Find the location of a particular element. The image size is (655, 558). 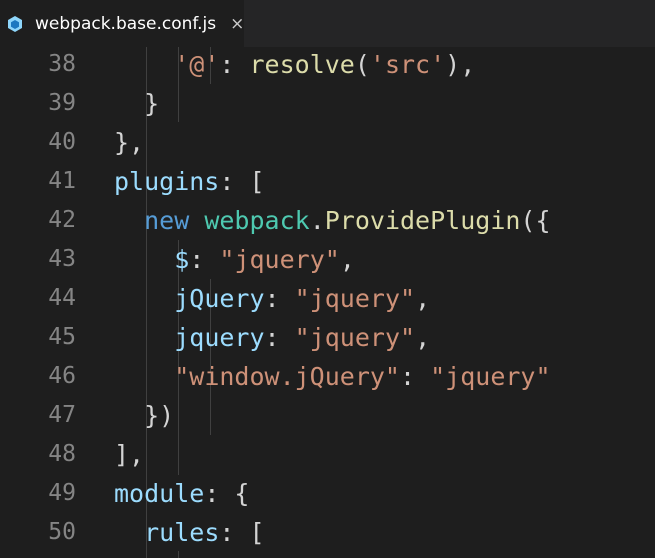

line-number: 47 is located at coordinates (62, 415).